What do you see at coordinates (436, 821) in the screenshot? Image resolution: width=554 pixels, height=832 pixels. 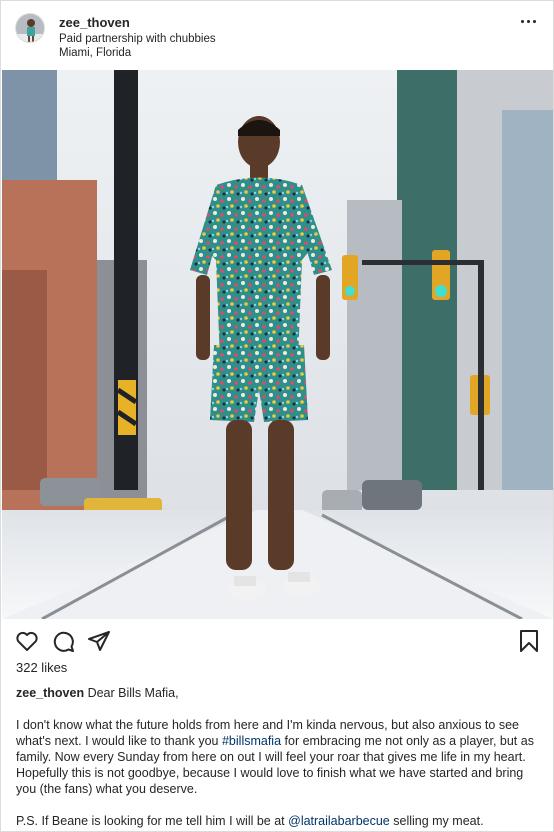 I see `caption-text: selling my meat.` at bounding box center [436, 821].